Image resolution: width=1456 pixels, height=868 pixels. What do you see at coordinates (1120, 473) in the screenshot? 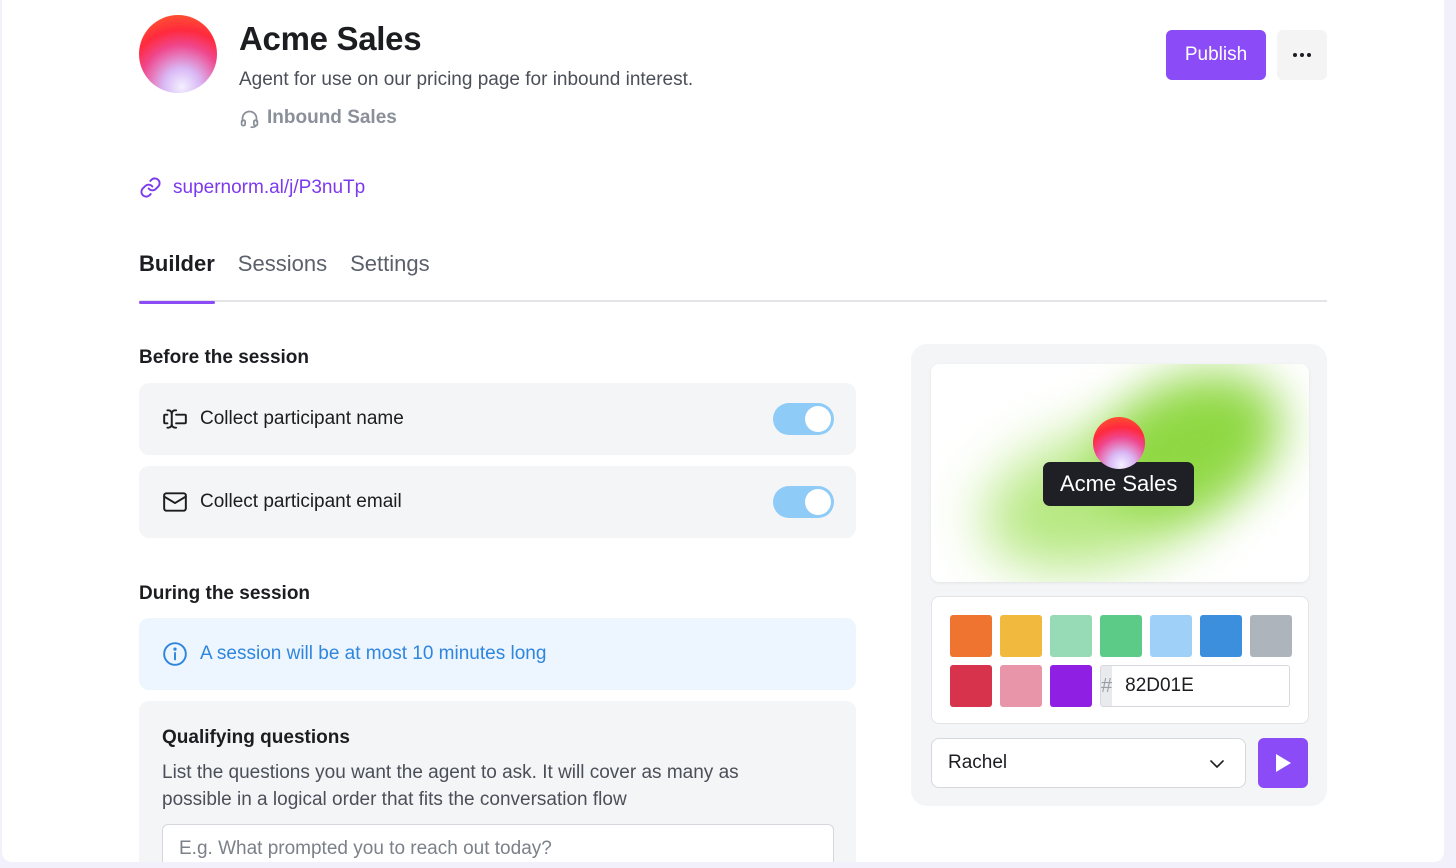
I see `agent-preview: Acme Sales` at bounding box center [1120, 473].